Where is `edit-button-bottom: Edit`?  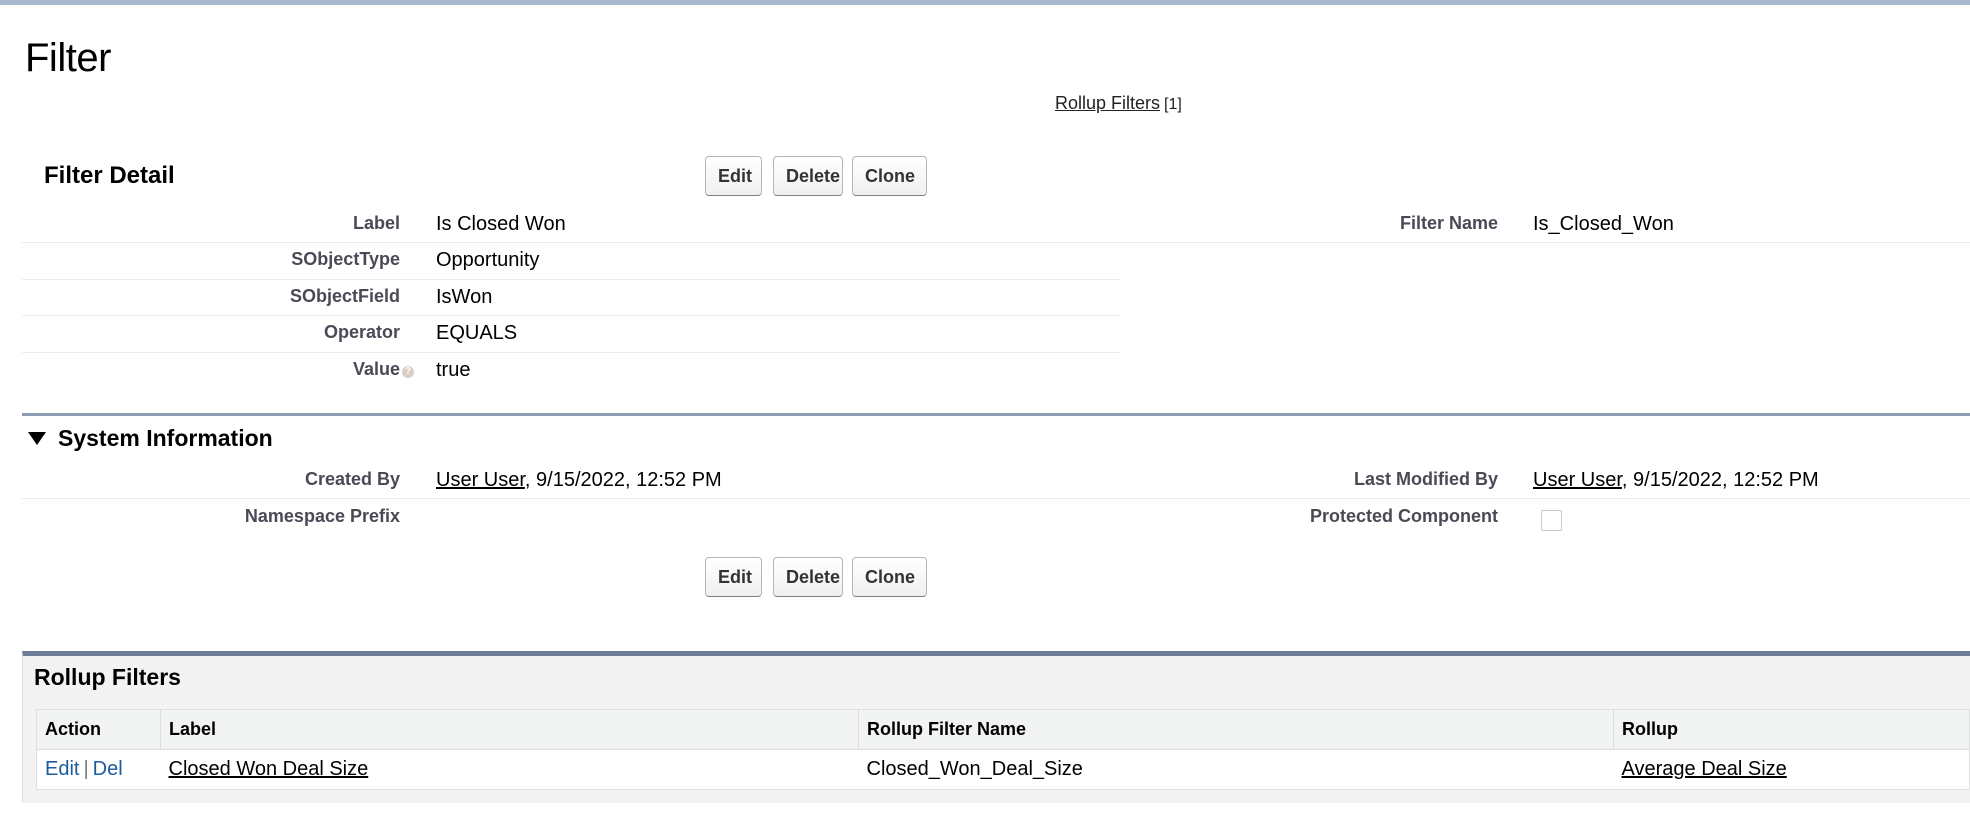
edit-button-bottom: Edit is located at coordinates (733, 577).